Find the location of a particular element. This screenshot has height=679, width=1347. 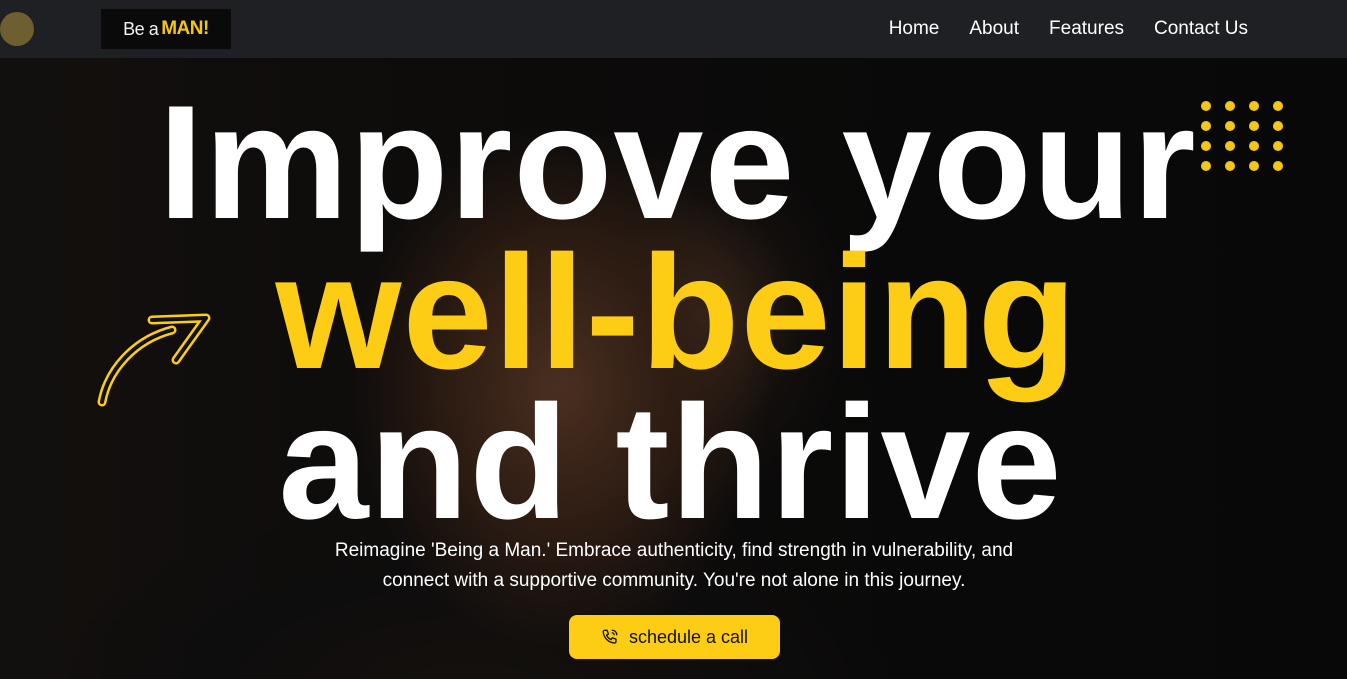

schedule-call-button: schedule a call is located at coordinates (674, 637).